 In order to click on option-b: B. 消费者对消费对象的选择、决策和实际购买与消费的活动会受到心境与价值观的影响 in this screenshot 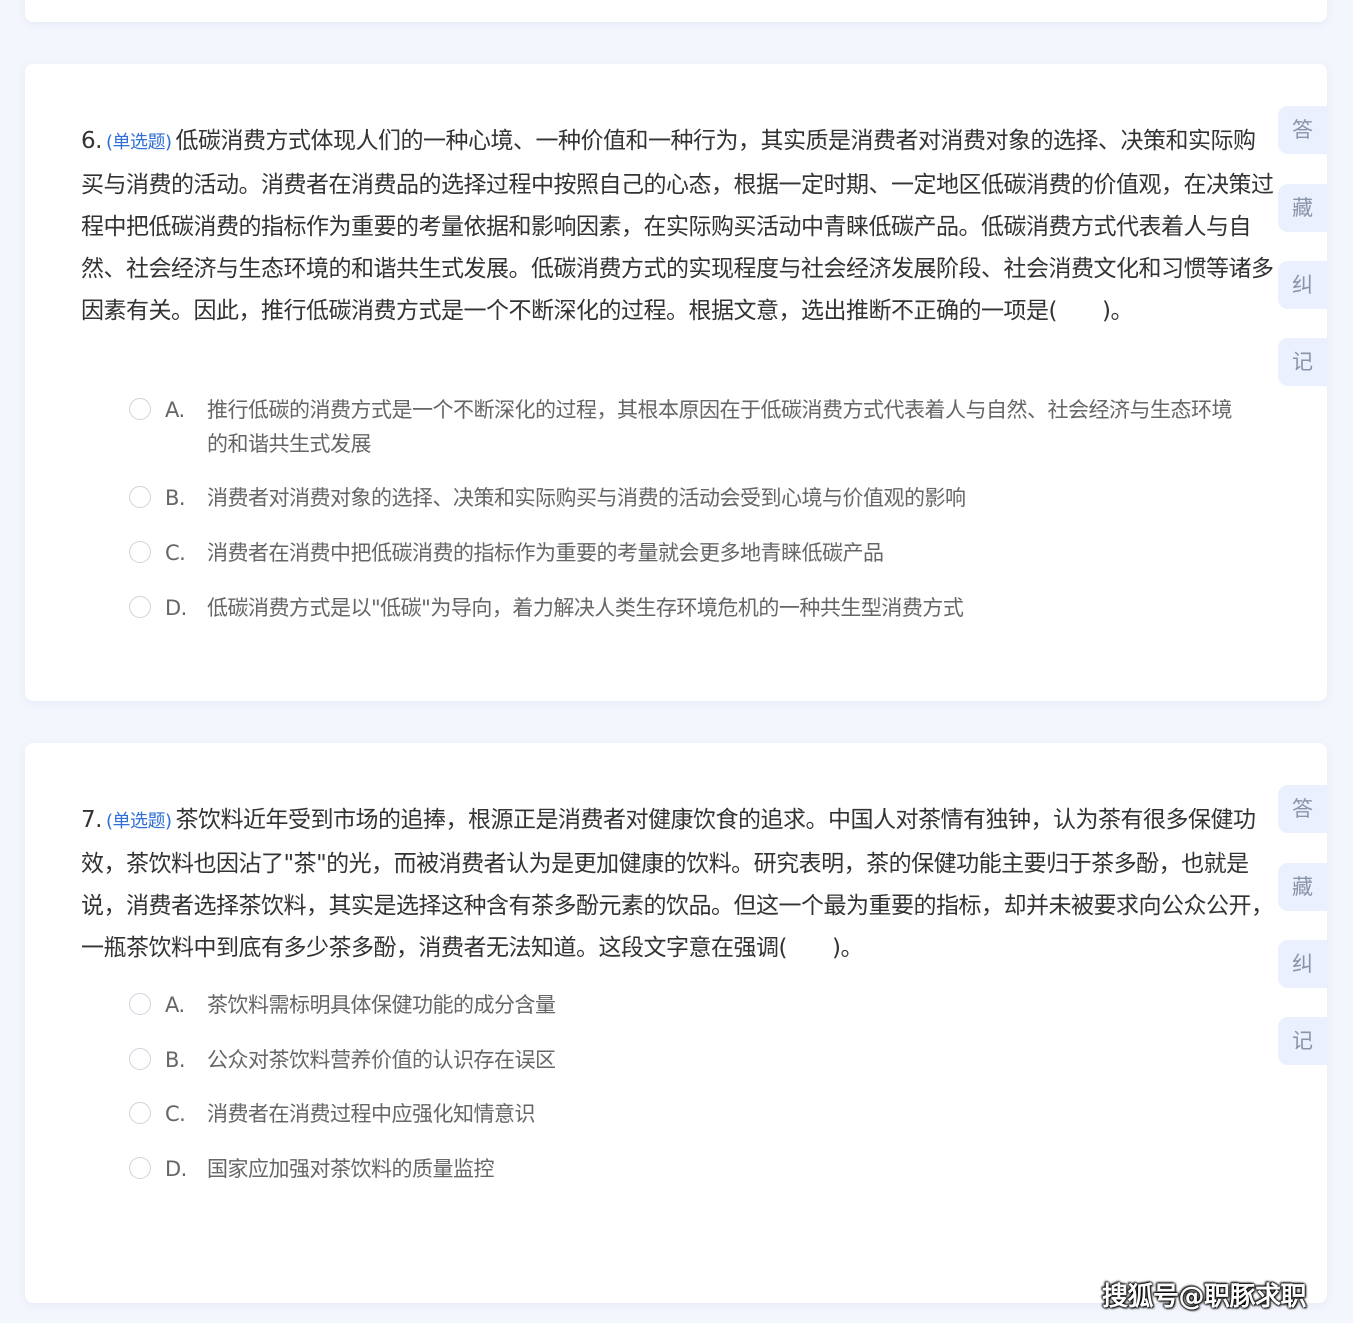, I will do `click(684, 498)`.